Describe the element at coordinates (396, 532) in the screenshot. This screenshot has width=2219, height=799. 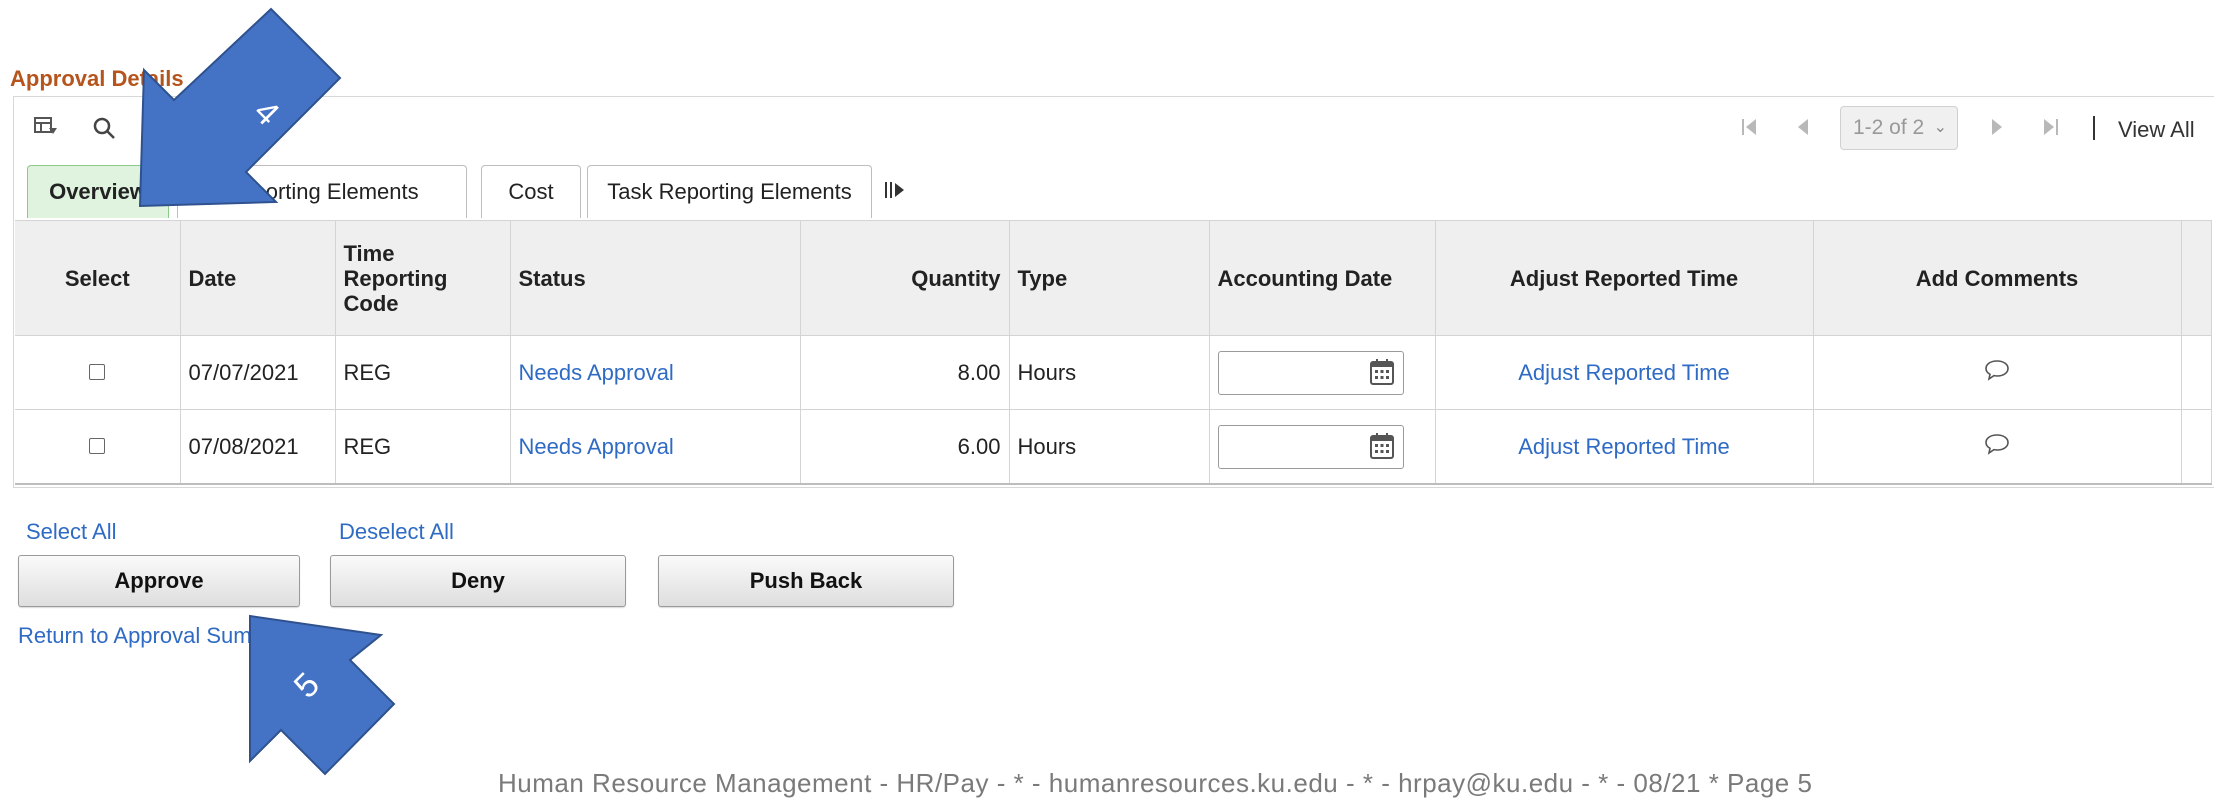
I see `deselect-all-link: Deselect All` at that location.